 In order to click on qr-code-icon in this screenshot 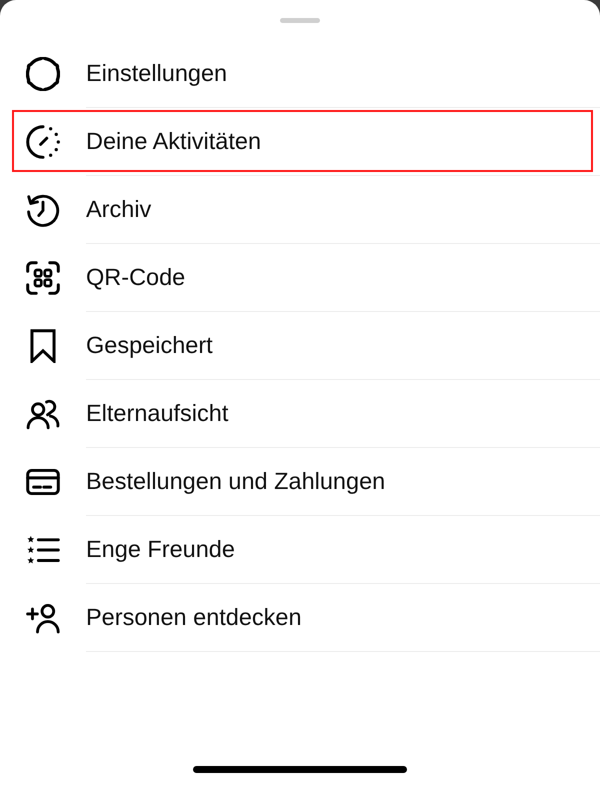, I will do `click(43, 278)`.